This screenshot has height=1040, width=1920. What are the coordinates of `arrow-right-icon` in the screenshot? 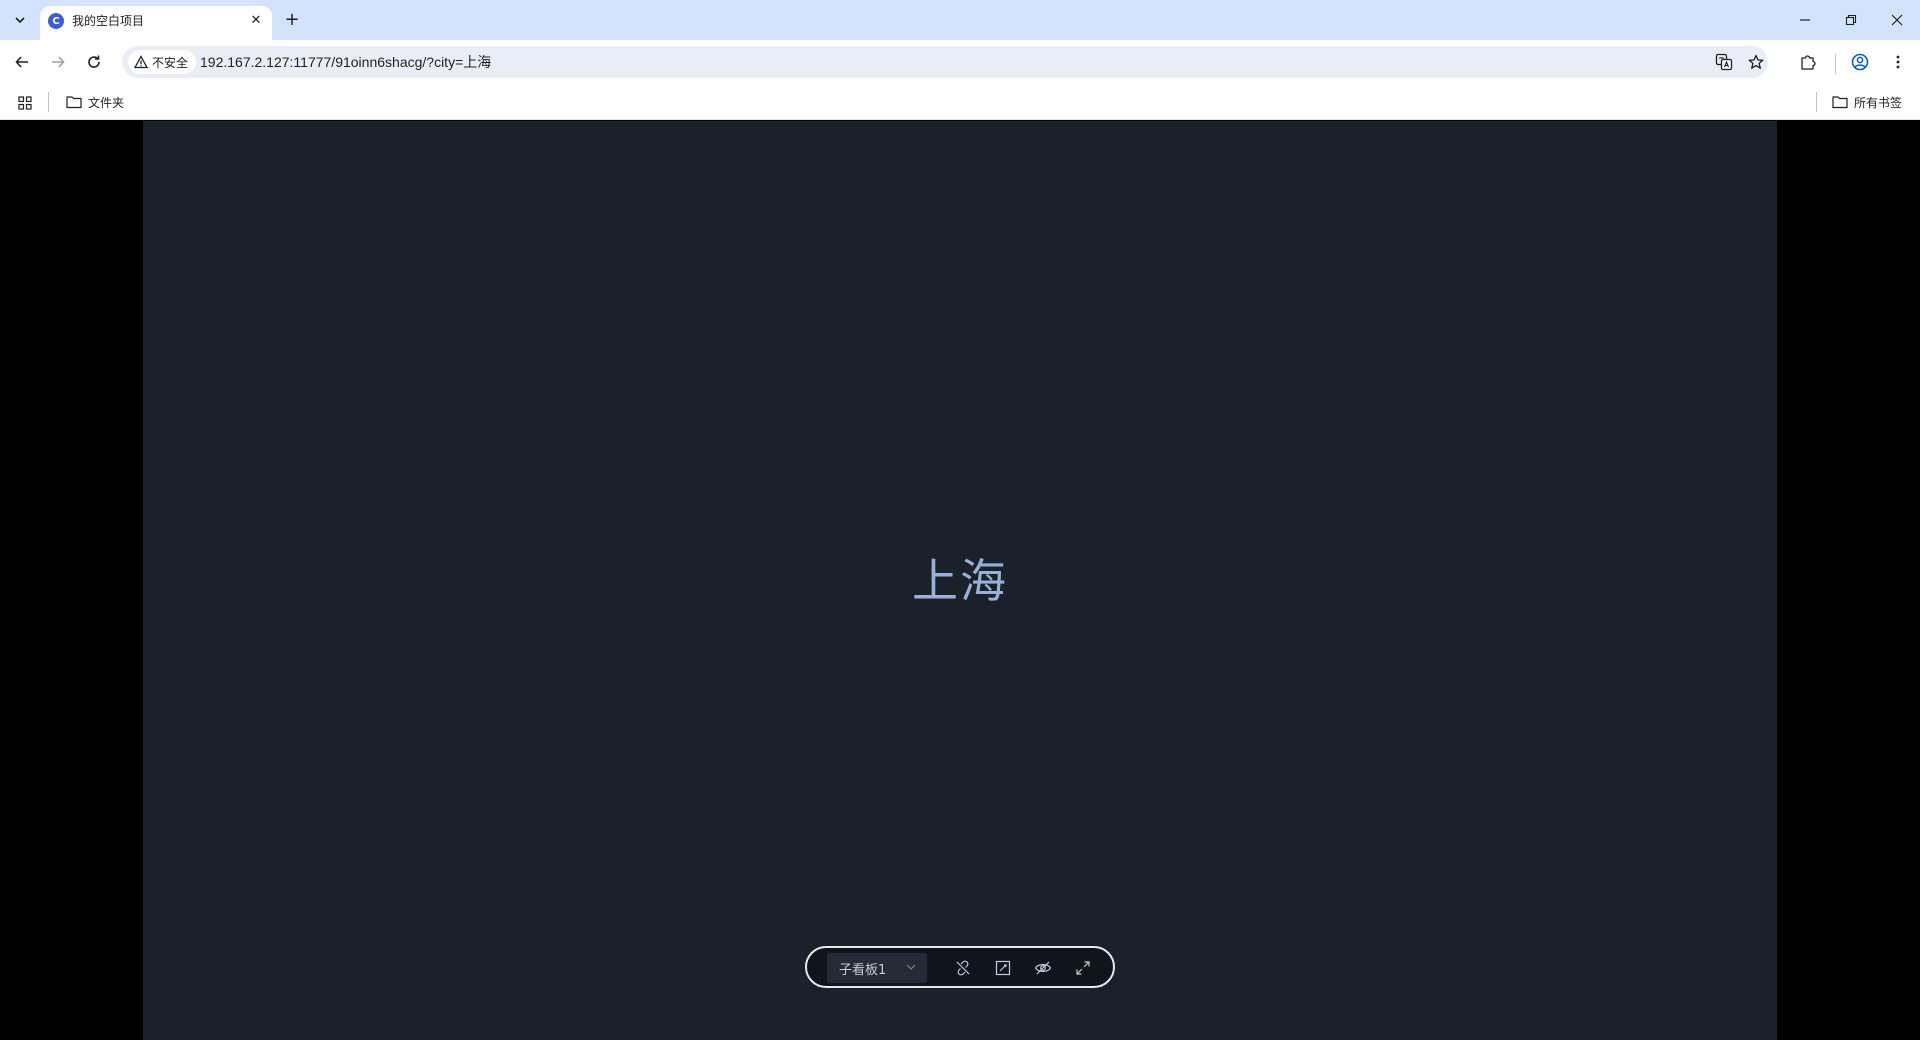 It's located at (58, 62).